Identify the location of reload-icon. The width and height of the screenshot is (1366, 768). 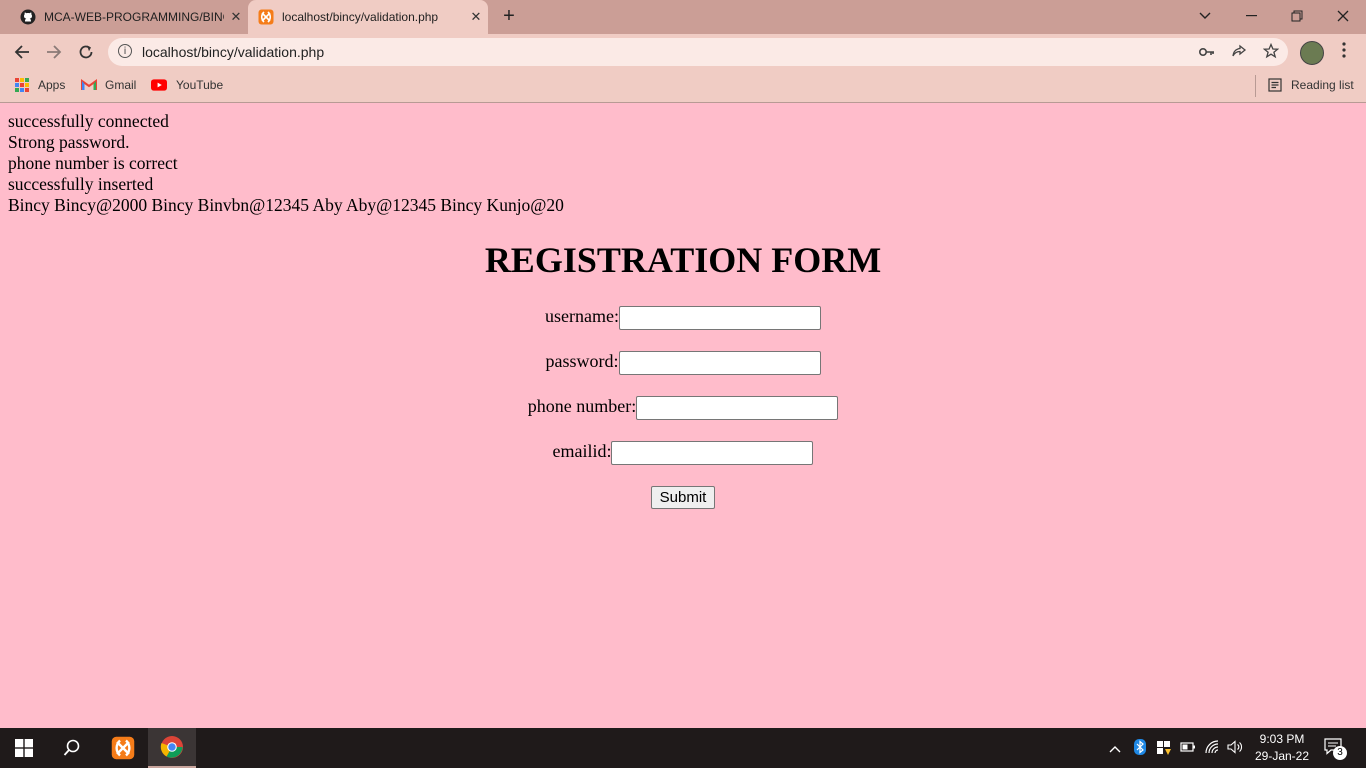
(86, 52).